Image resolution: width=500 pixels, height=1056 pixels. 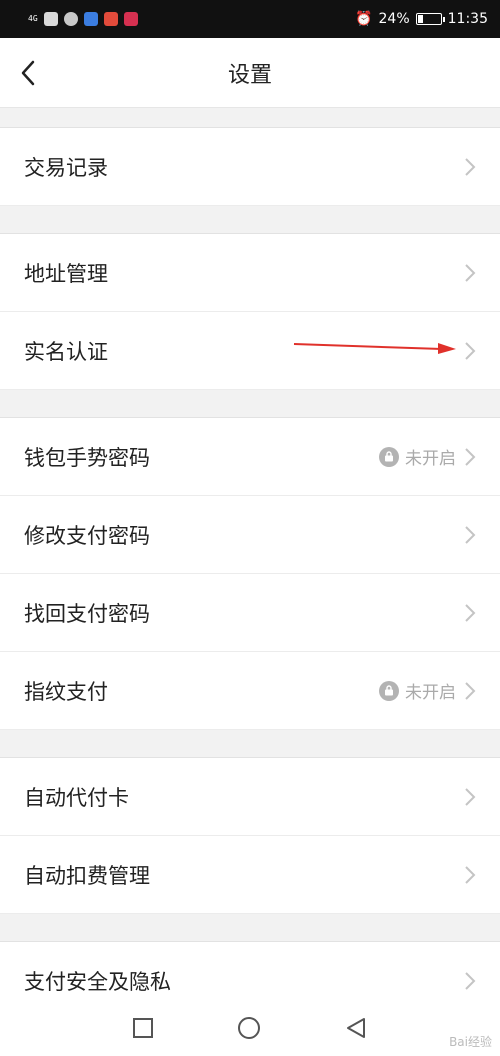 I want to click on row-label: 指纹支付, so click(x=66, y=691).